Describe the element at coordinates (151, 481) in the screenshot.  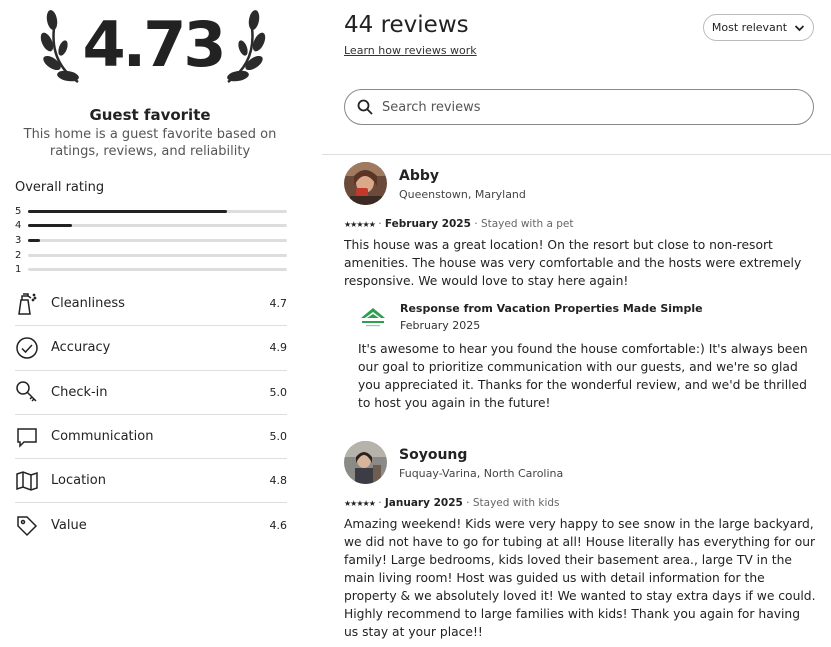
I see `category-row-location: Location 4.8` at that location.